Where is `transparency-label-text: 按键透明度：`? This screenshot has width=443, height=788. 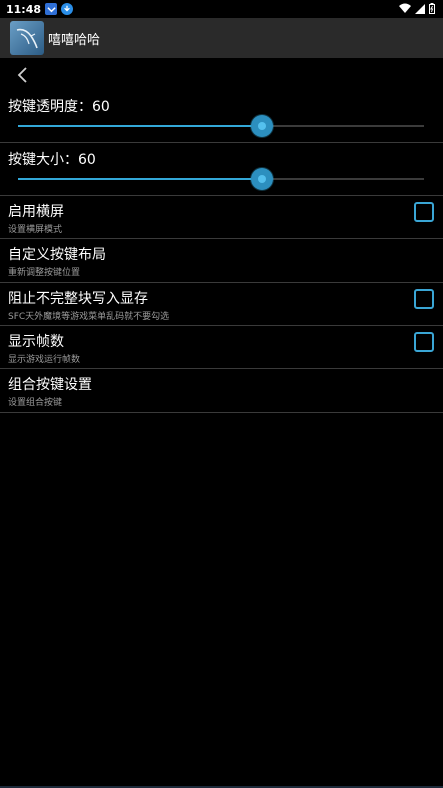 transparency-label-text: 按键透明度： is located at coordinates (50, 107).